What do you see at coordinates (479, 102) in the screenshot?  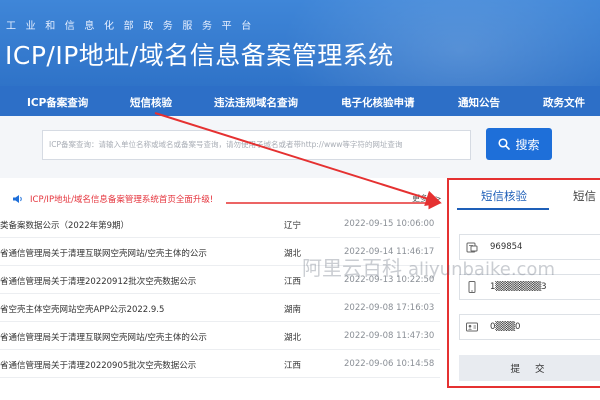 I see `nav-item-notices: 通知公告` at bounding box center [479, 102].